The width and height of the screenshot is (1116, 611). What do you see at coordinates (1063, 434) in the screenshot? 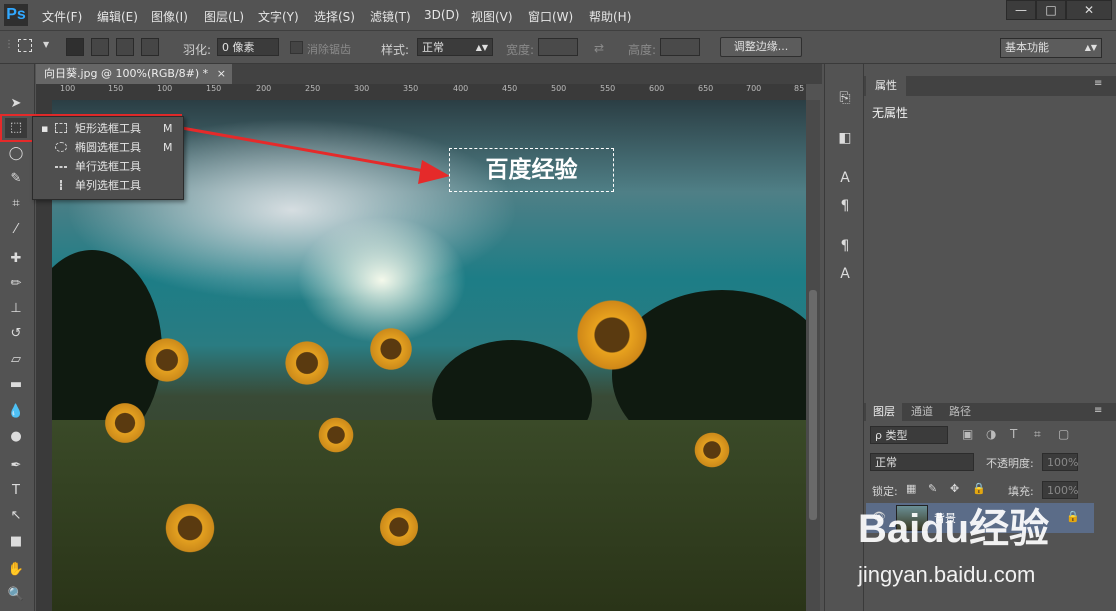
I see `filter-smart-object-icon: ▢` at bounding box center [1063, 434].